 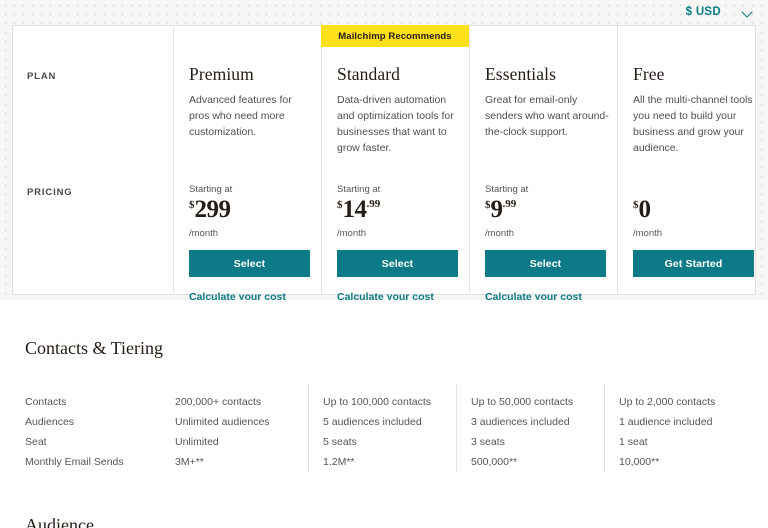 I want to click on plan-name: Premium, so click(x=221, y=74).